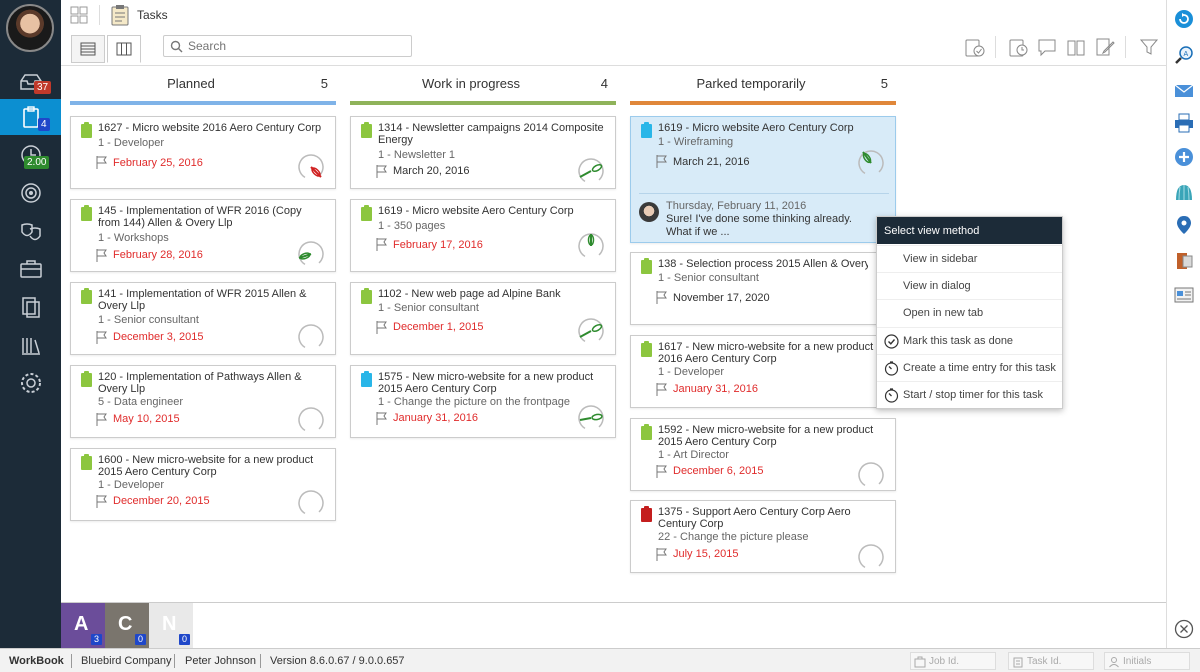  I want to click on exit-door-icon, so click(1184, 261).